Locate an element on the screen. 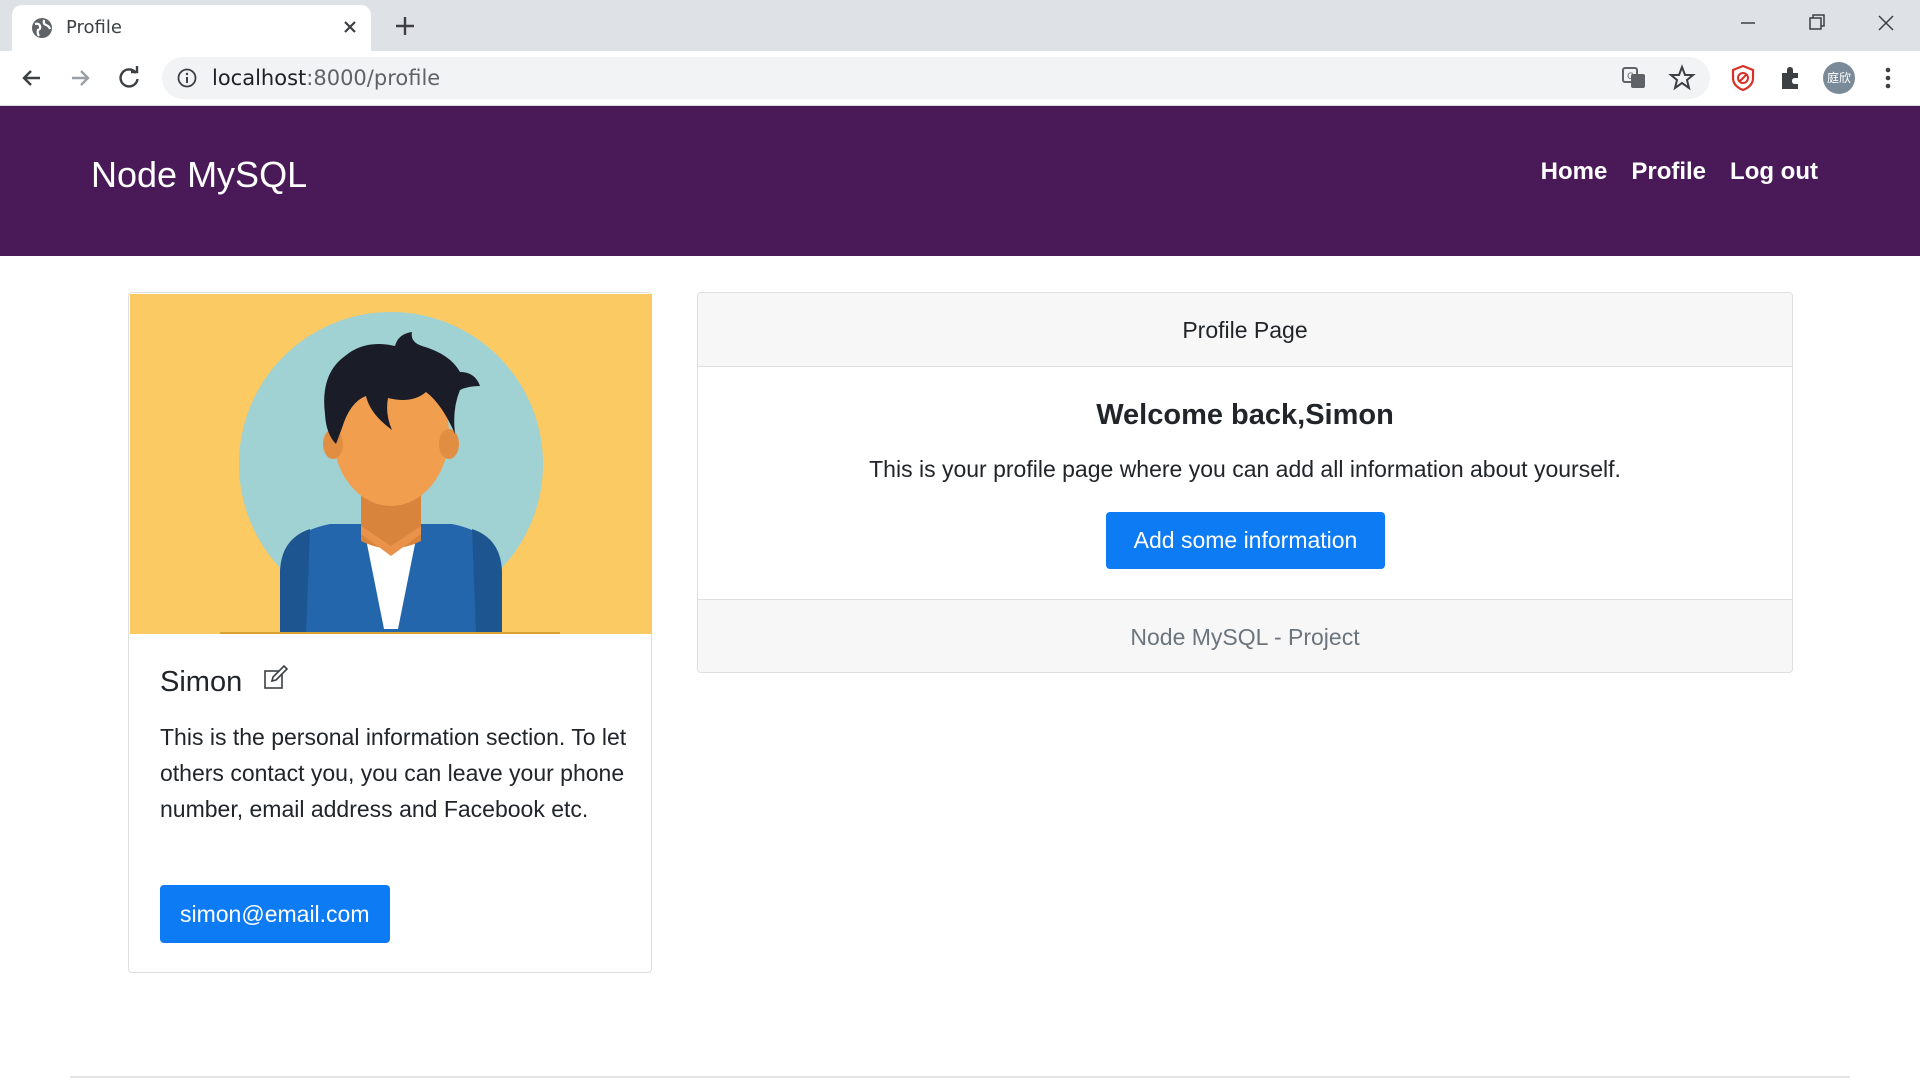 This screenshot has height=1080, width=1920. brand-logo: Node MySQL is located at coordinates (199, 175).